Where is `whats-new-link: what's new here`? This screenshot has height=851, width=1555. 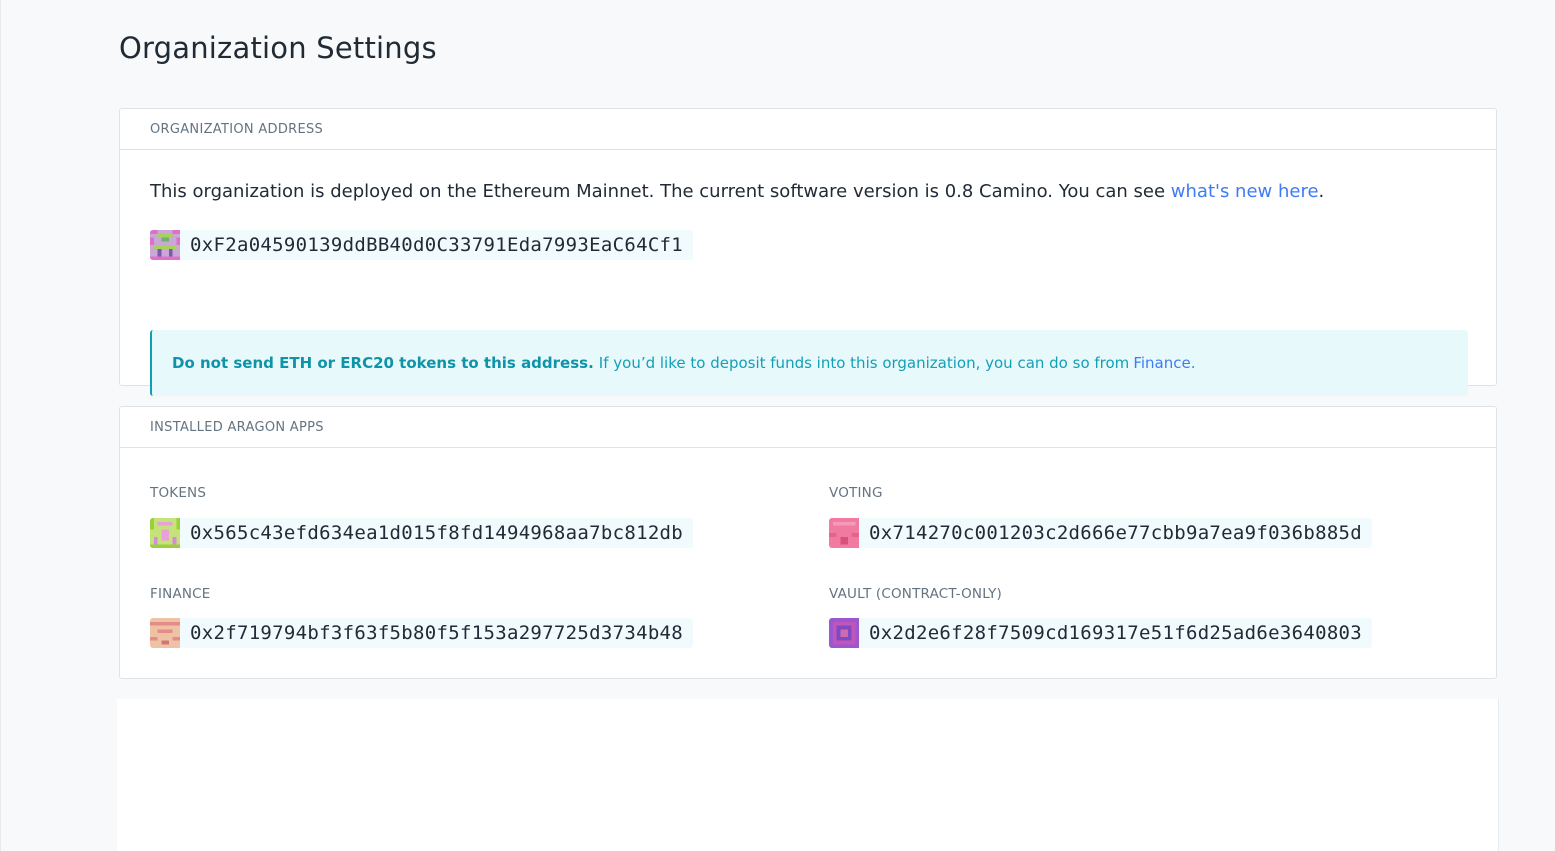 whats-new-link: what's new here is located at coordinates (1245, 191).